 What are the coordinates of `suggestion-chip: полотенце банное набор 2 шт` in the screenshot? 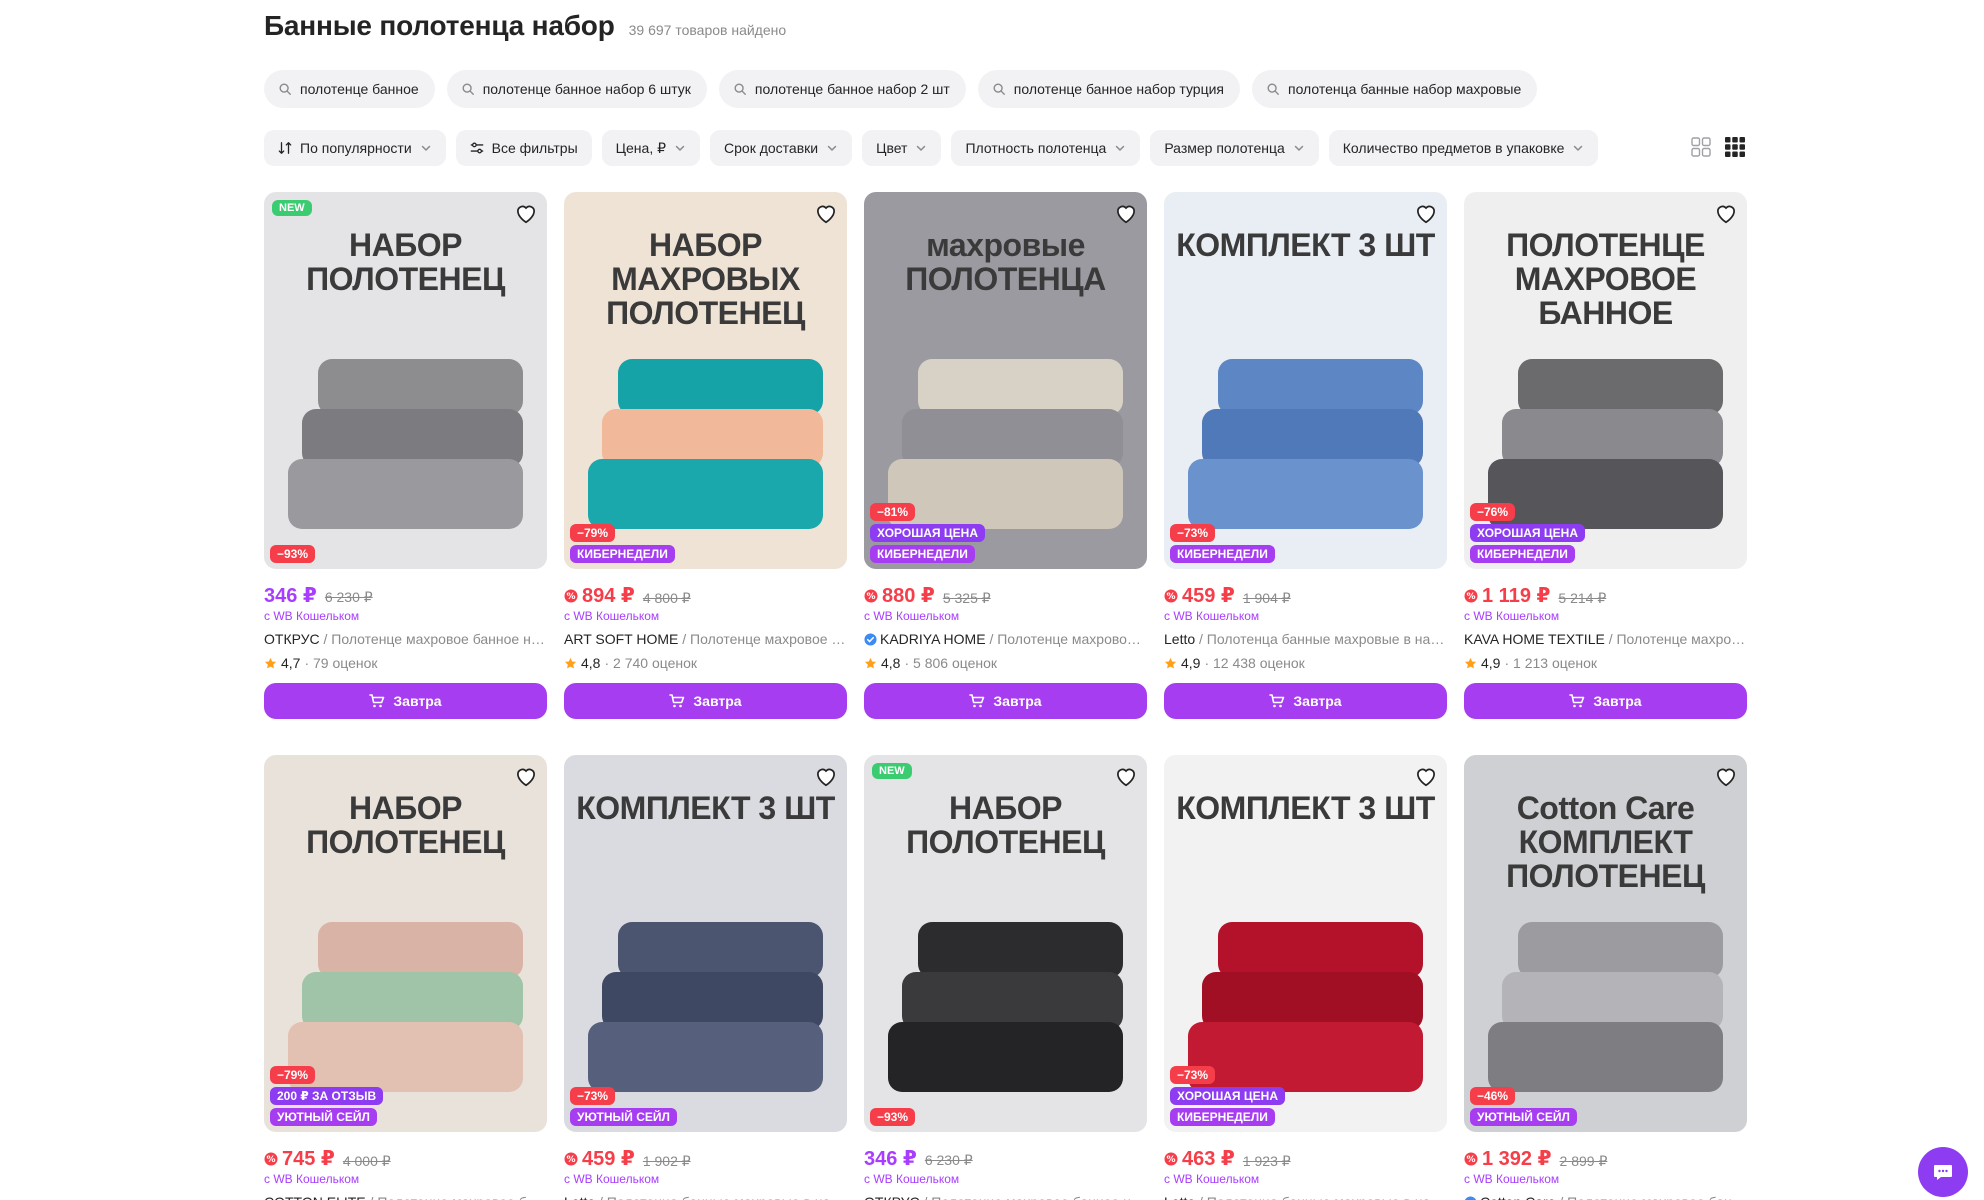 It's located at (842, 89).